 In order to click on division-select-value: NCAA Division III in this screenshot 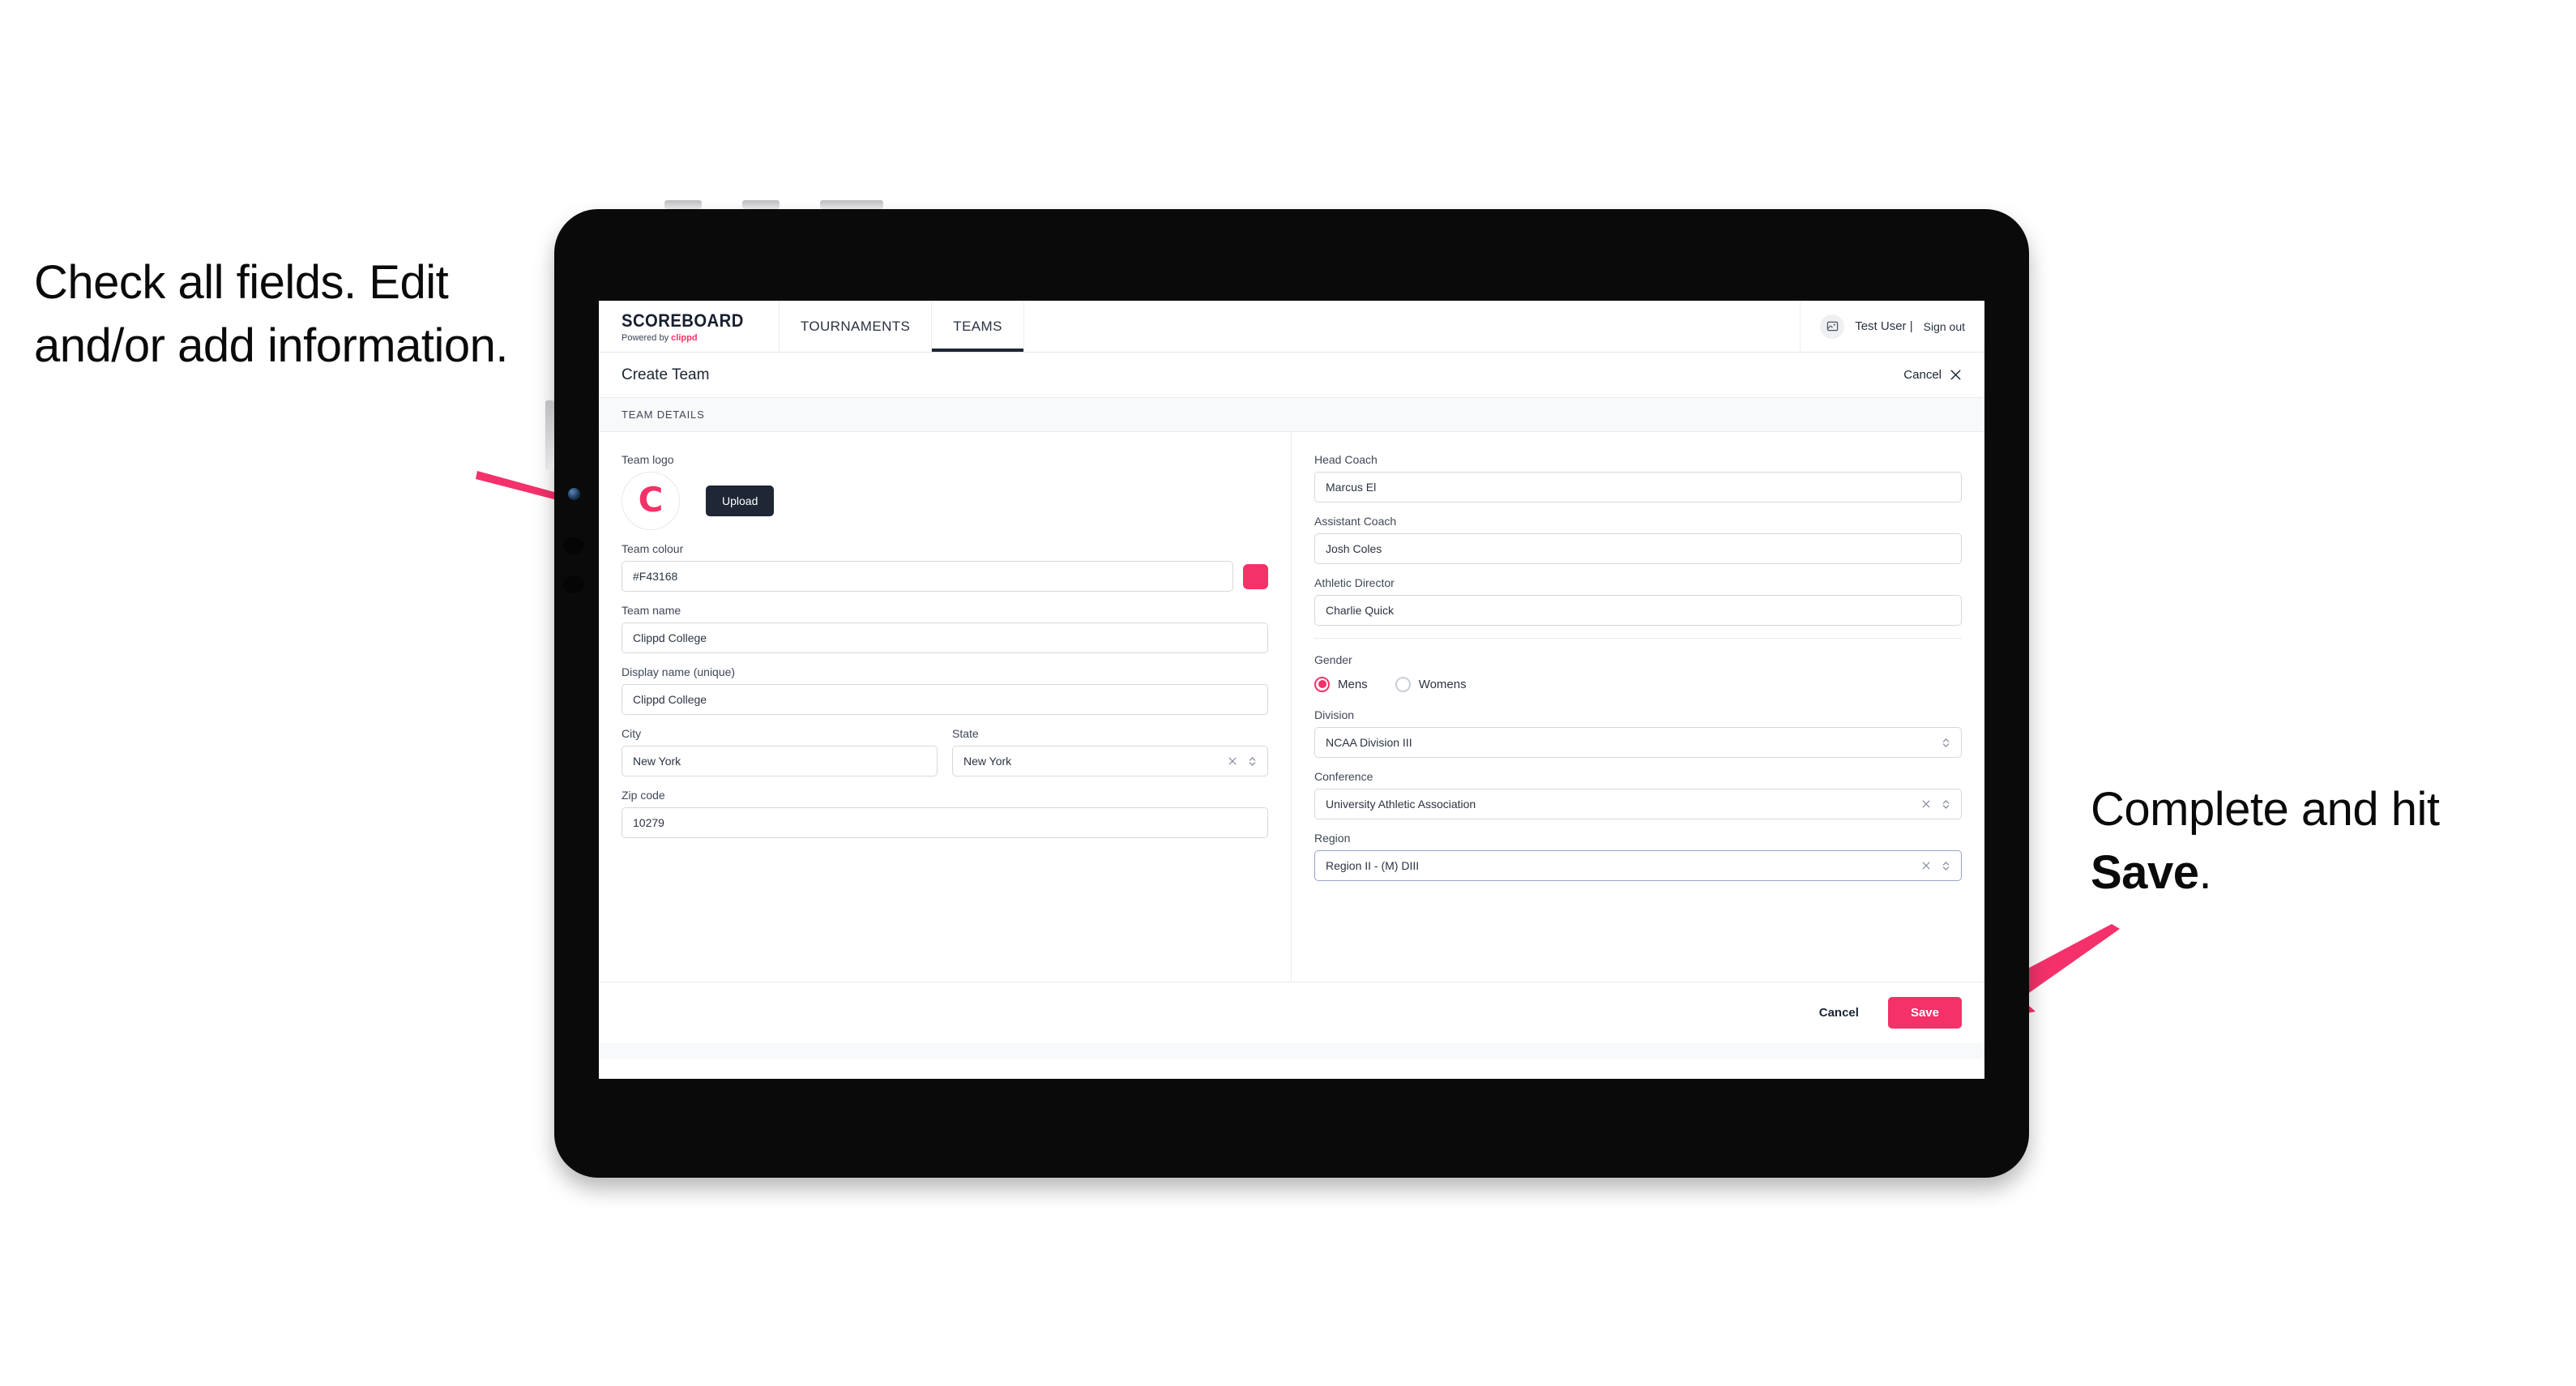, I will do `click(1369, 742)`.